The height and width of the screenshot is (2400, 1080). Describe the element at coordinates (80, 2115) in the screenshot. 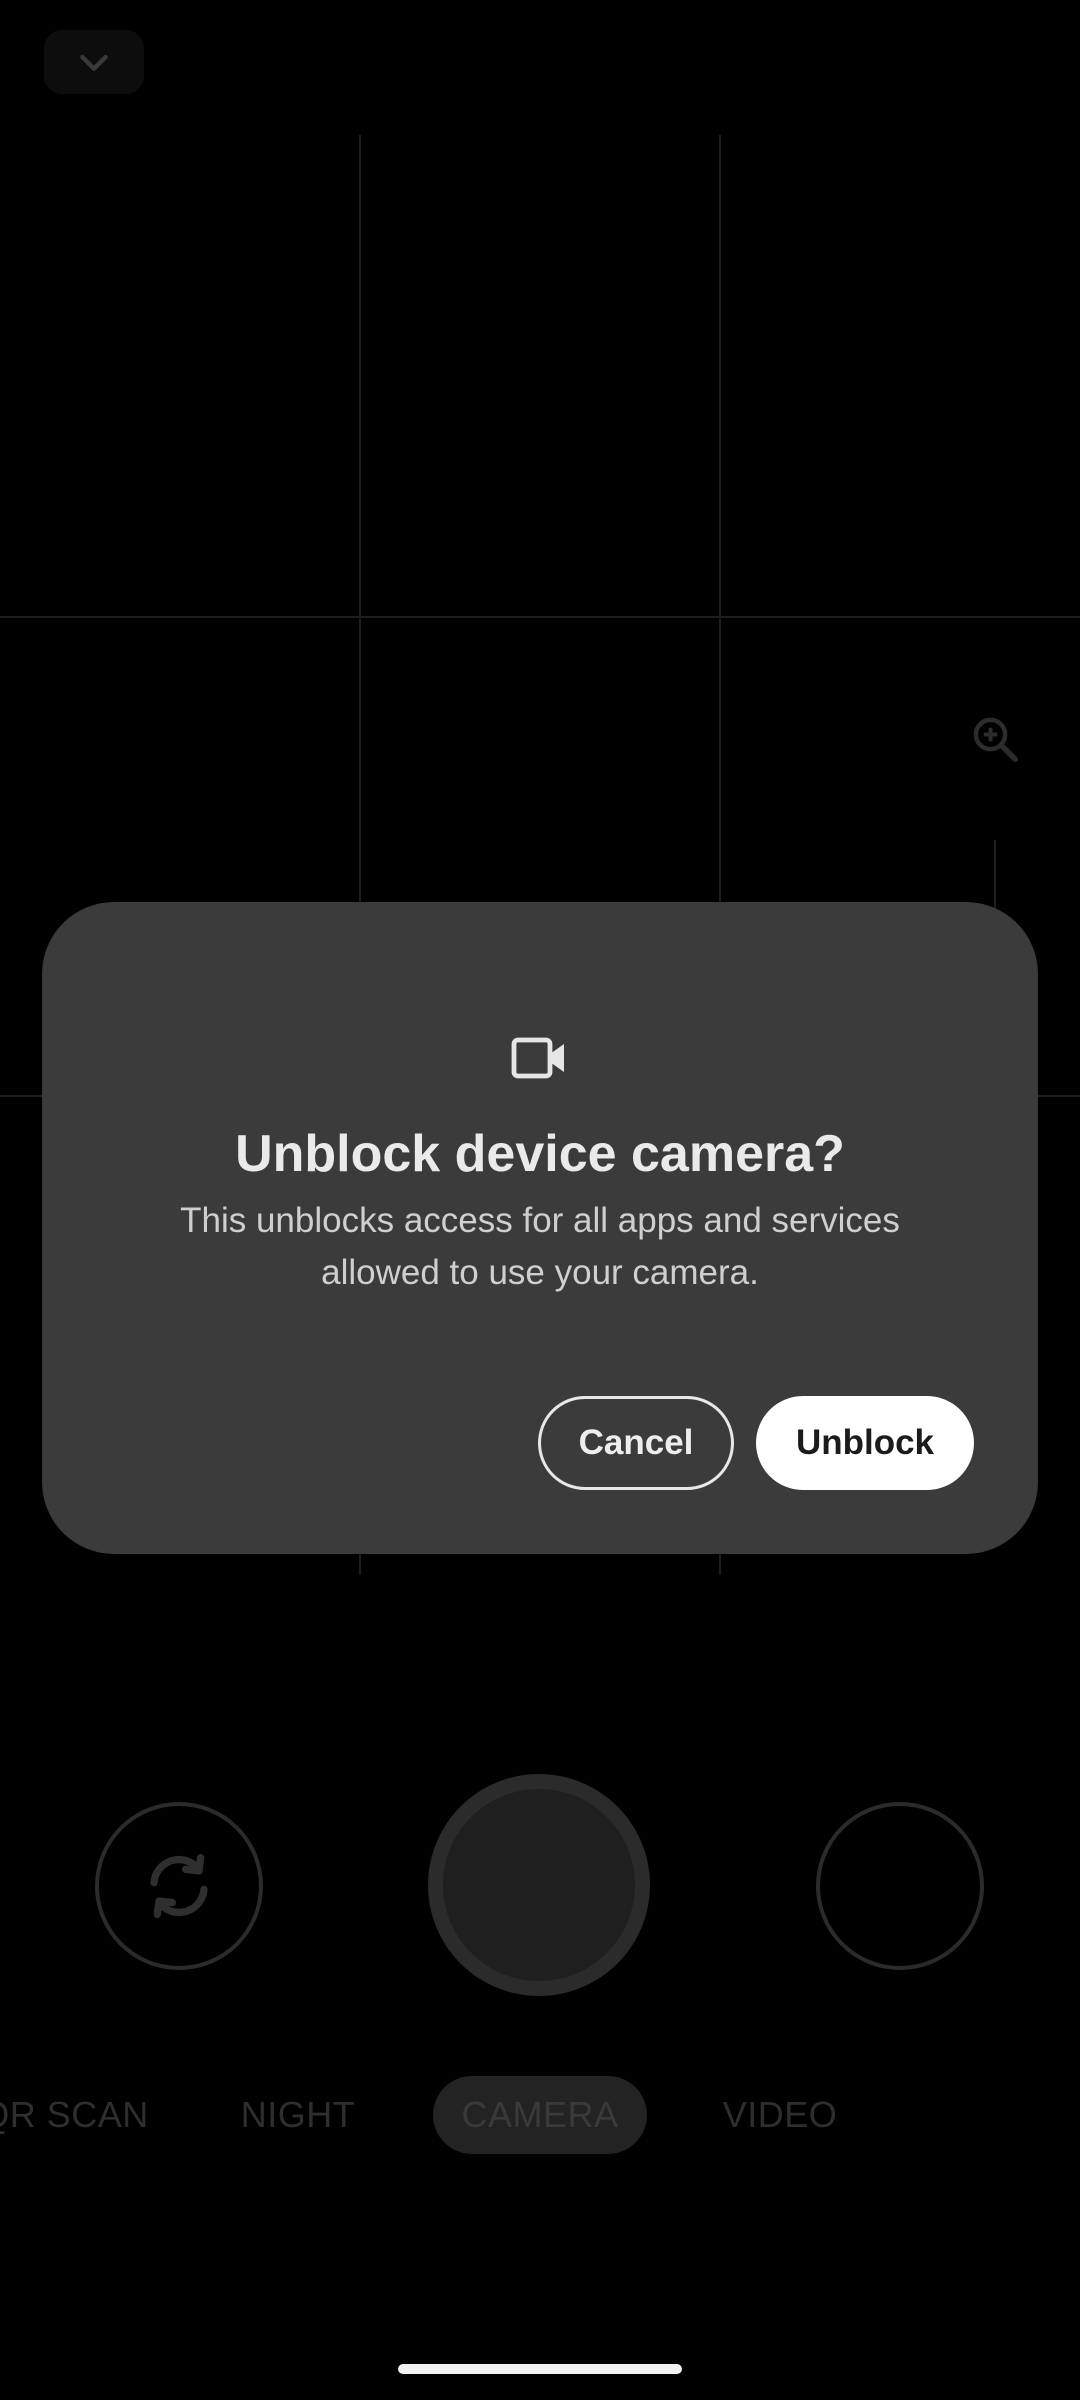

I see `mode-qr-scan: QR SCAN` at that location.